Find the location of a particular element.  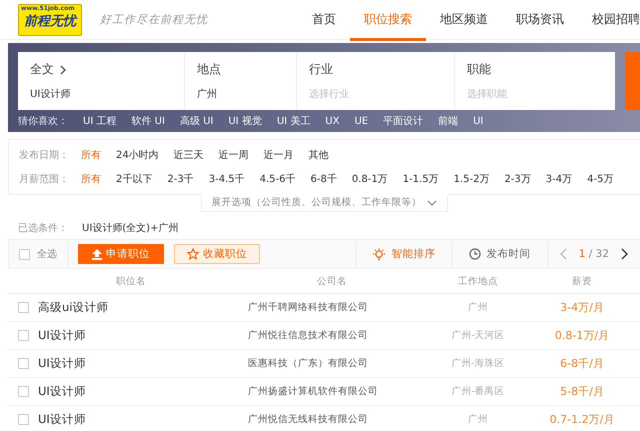

filter-option: 24小时内 is located at coordinates (137, 155).